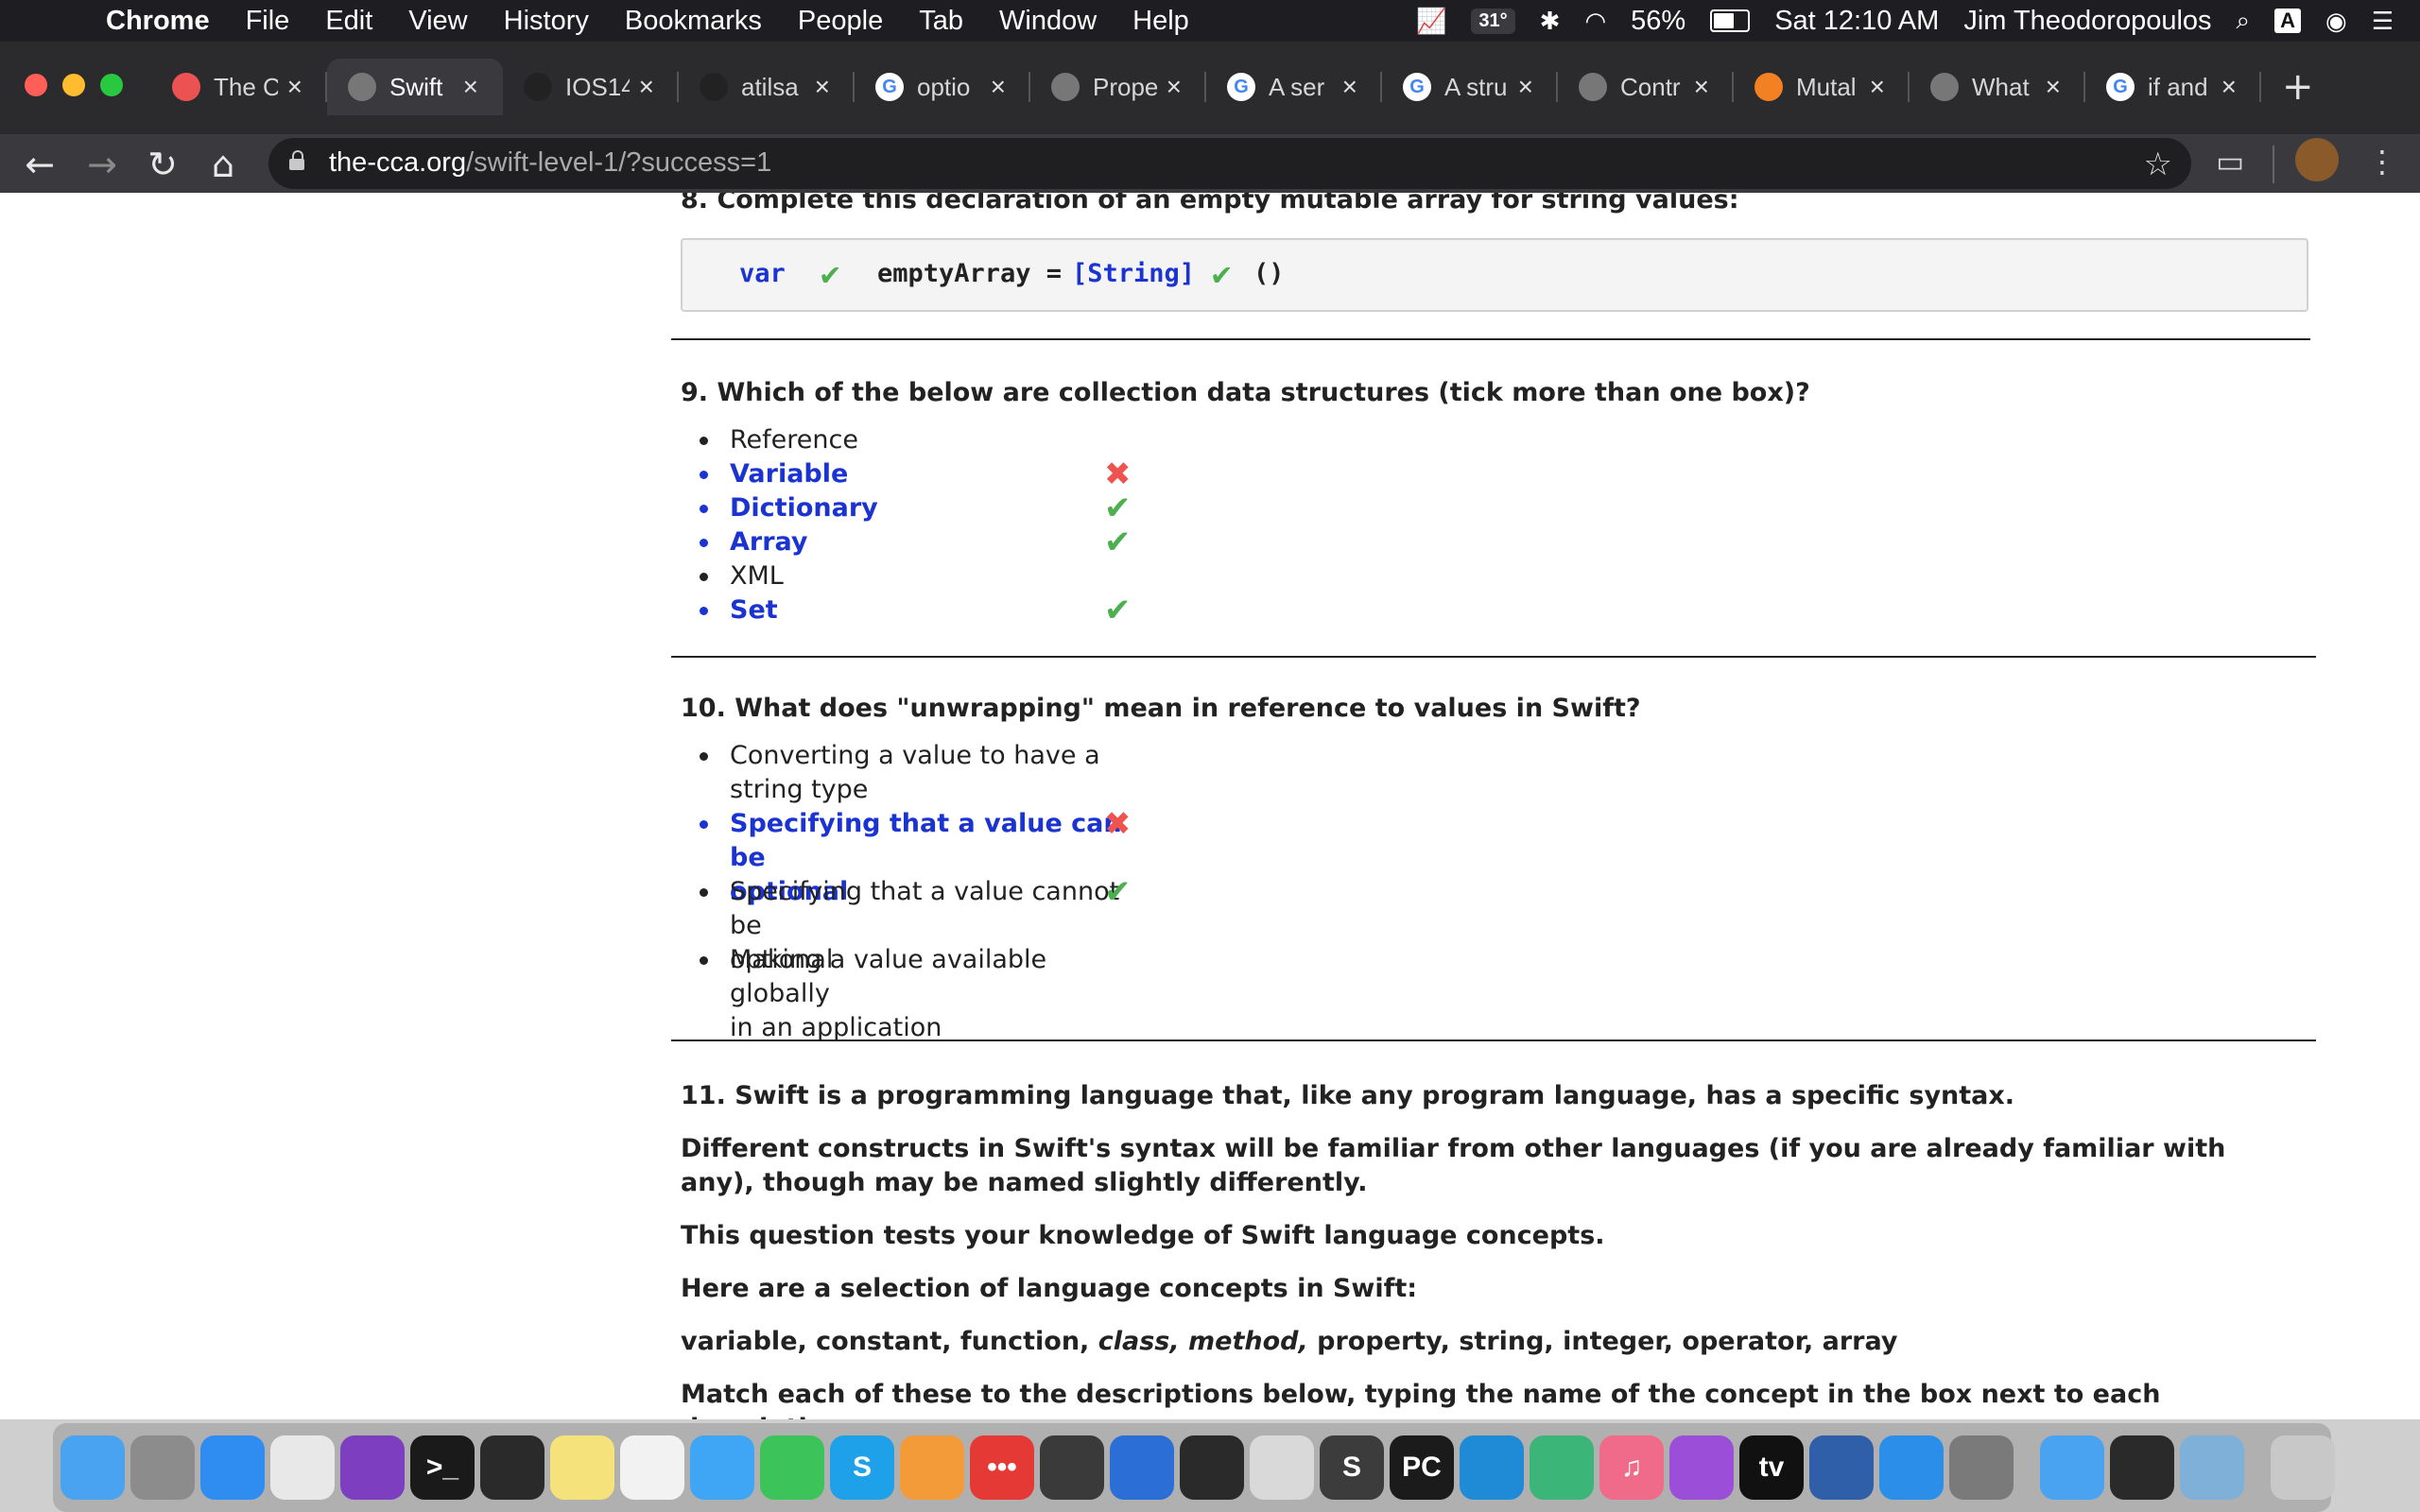  I want to click on browser-tab: Goptio ×, so click(942, 87).